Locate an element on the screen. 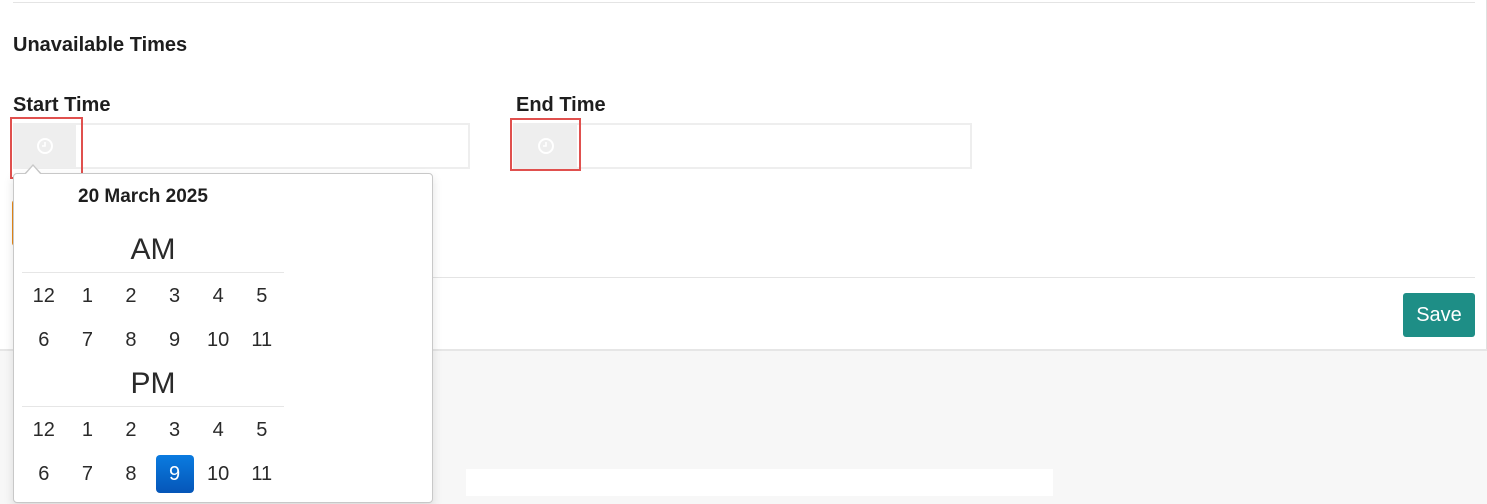 The image size is (1487, 504). hour-am-1: 1 is located at coordinates (88, 296).